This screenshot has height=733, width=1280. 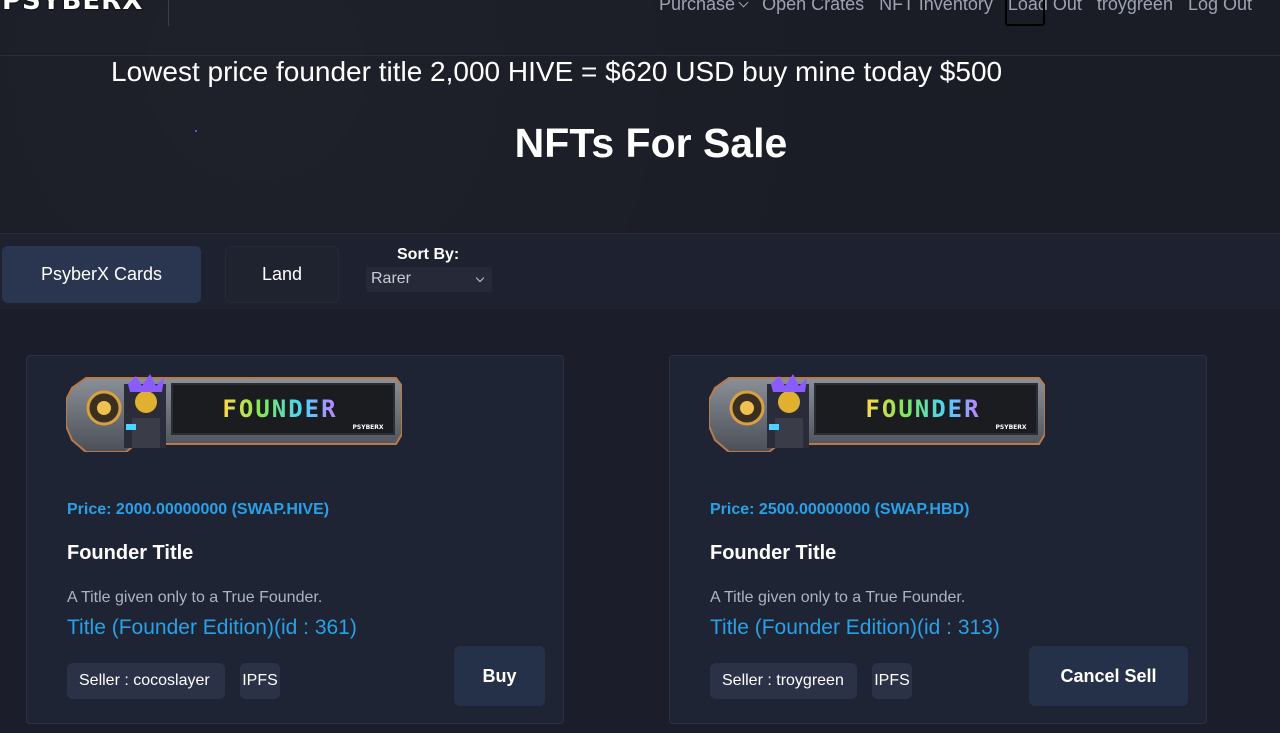 I want to click on sort-select: Rarer, so click(x=429, y=279).